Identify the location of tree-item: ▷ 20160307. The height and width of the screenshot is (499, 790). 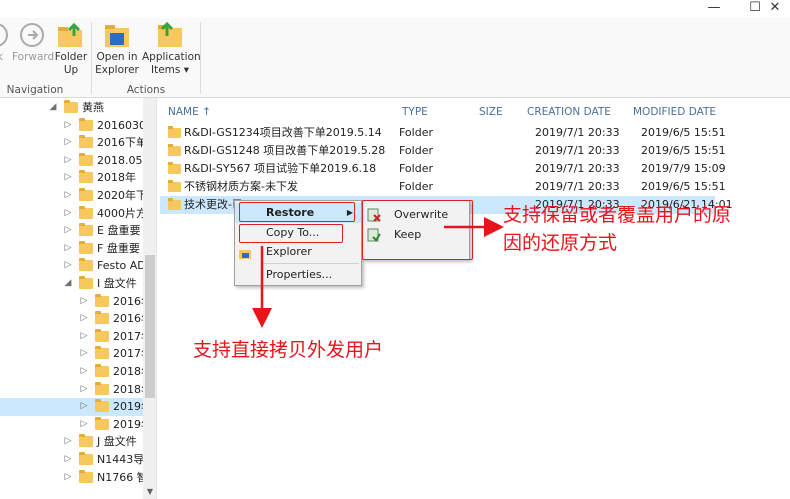
(71, 126).